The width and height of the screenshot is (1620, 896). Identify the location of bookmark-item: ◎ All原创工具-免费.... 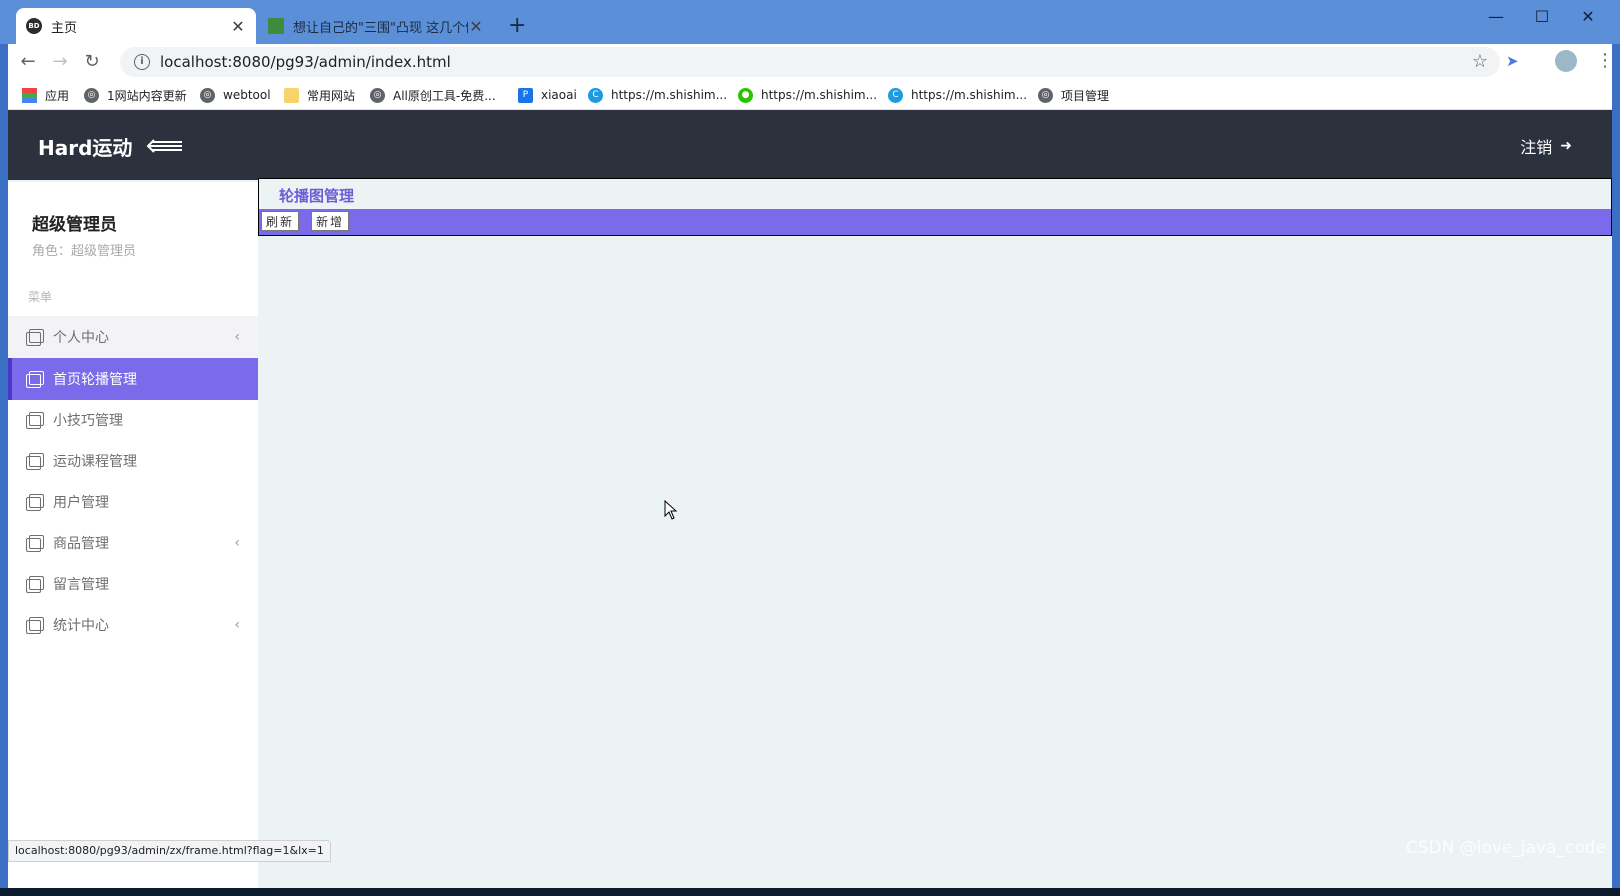
(433, 95).